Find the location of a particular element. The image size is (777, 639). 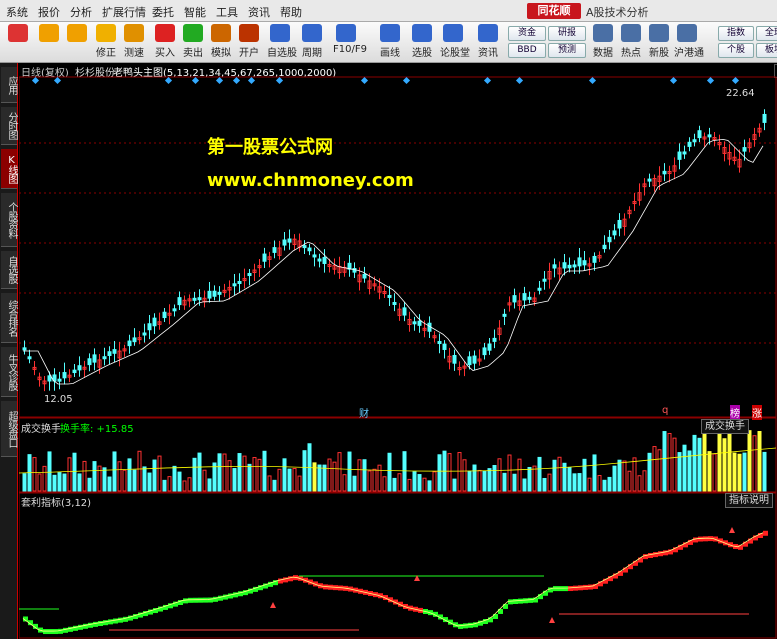

quick-button-2: BBD is located at coordinates (527, 50).